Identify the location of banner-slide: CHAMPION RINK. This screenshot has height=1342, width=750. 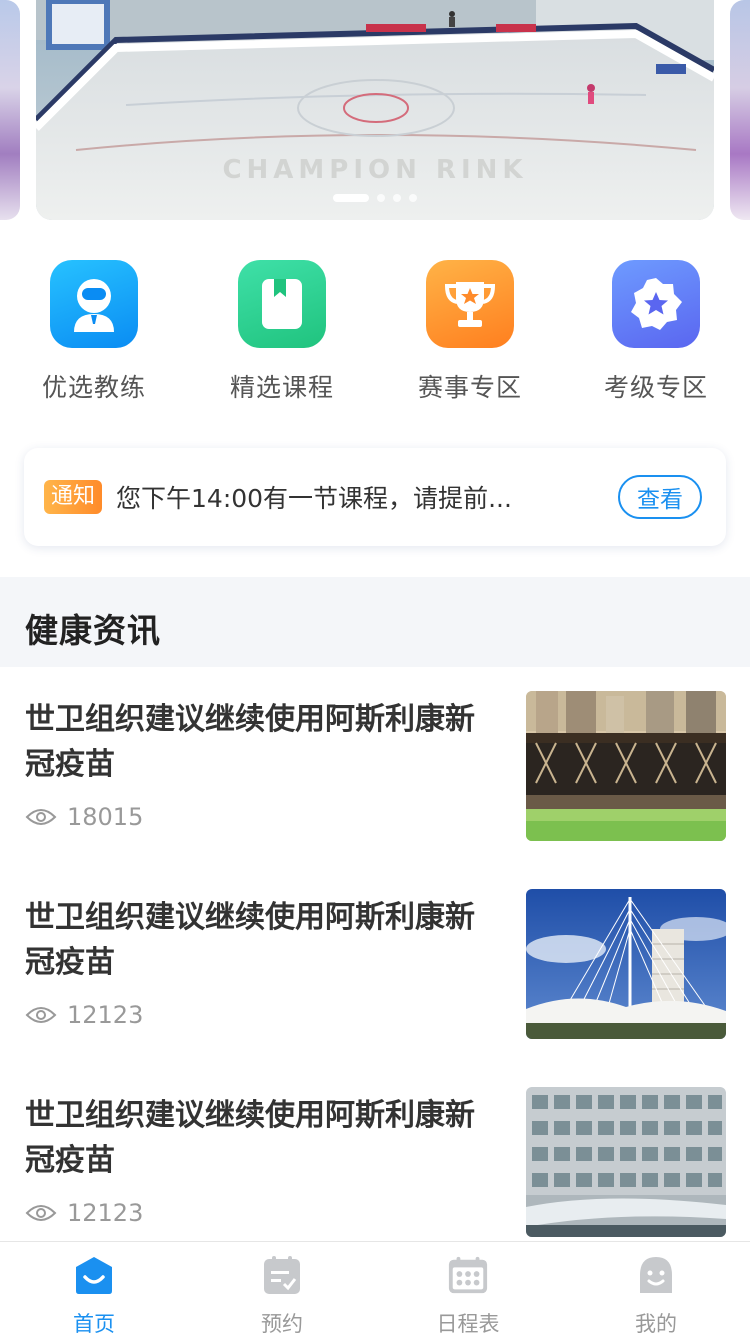
(375, 110).